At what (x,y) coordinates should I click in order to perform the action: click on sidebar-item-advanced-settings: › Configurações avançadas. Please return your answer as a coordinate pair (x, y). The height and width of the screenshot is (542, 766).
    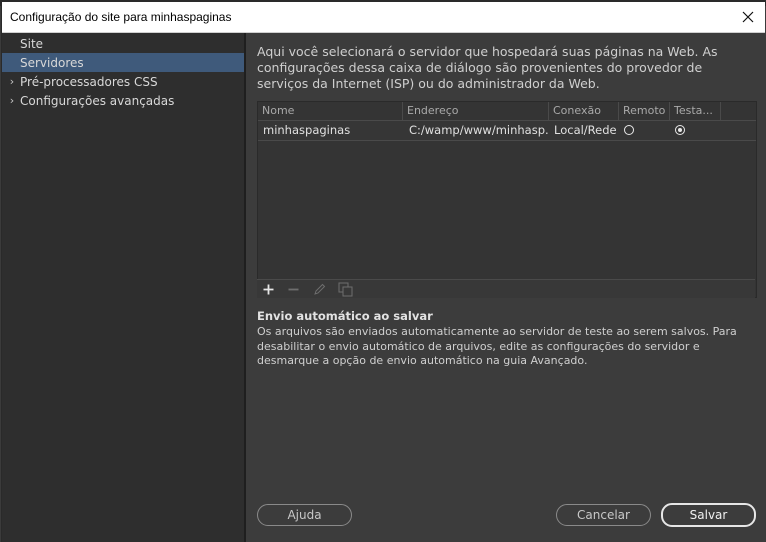
    Looking at the image, I should click on (123, 100).